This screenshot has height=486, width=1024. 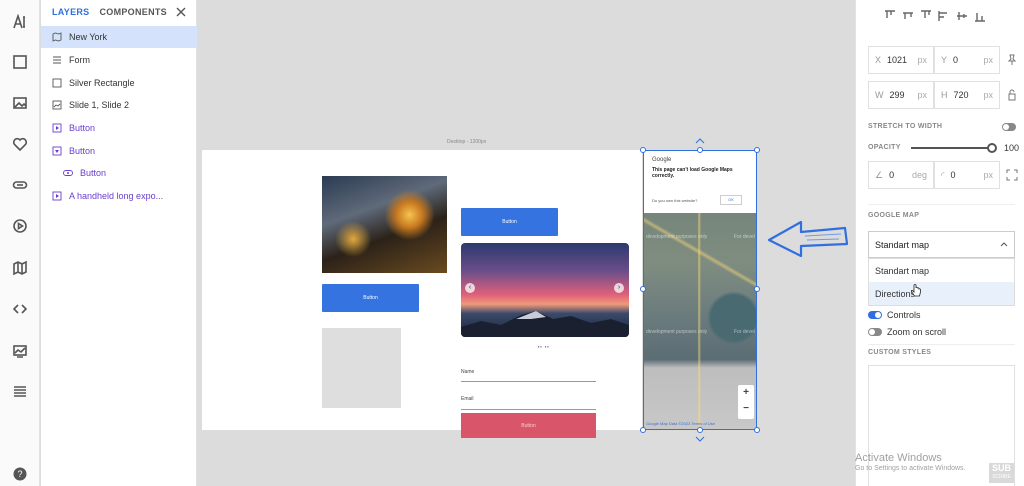 I want to click on zoom-out-button: −, so click(x=746, y=409).